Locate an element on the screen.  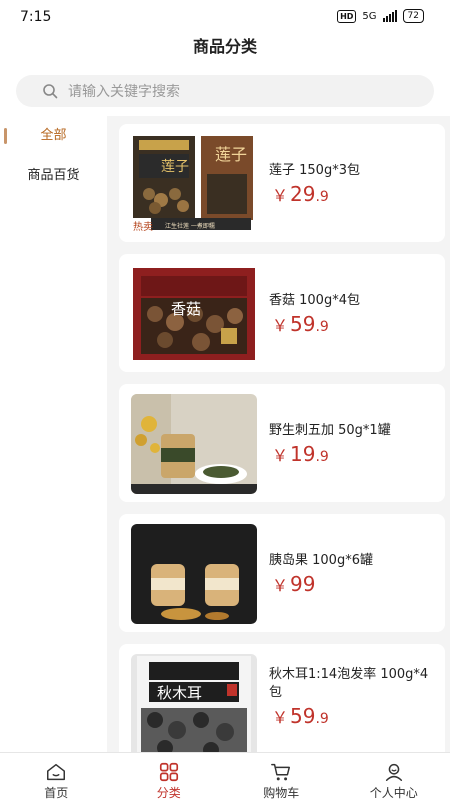
search-placeholder: 请输入关键字搜索 is located at coordinates (124, 91).